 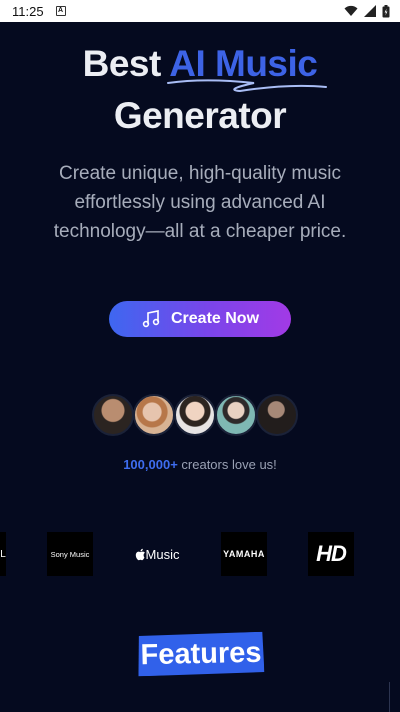 What do you see at coordinates (389, 697) in the screenshot?
I see `scrollbar` at bounding box center [389, 697].